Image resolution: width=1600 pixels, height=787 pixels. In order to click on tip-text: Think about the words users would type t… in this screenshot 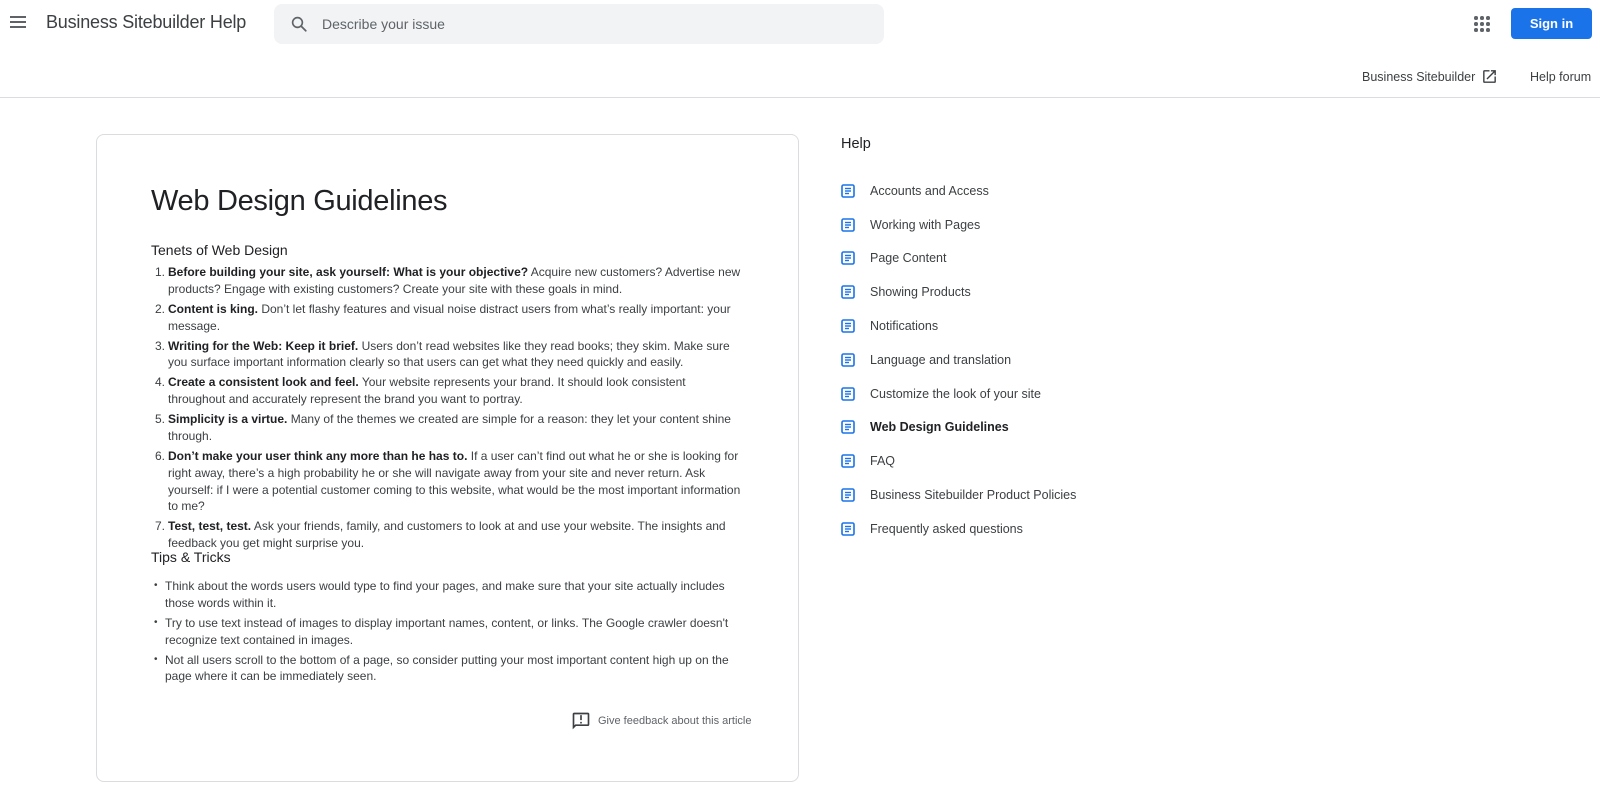, I will do `click(445, 594)`.